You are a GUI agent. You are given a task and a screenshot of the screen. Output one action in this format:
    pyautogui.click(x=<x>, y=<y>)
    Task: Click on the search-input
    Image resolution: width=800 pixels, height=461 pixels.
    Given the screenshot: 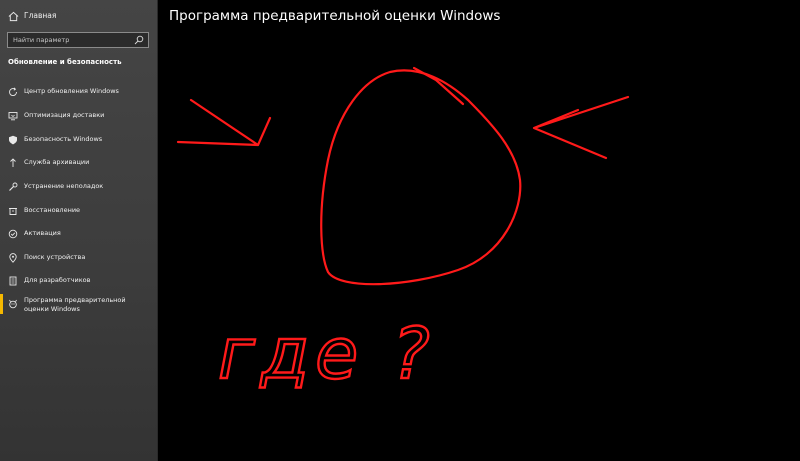 What is the action you would take?
    pyautogui.click(x=69, y=40)
    